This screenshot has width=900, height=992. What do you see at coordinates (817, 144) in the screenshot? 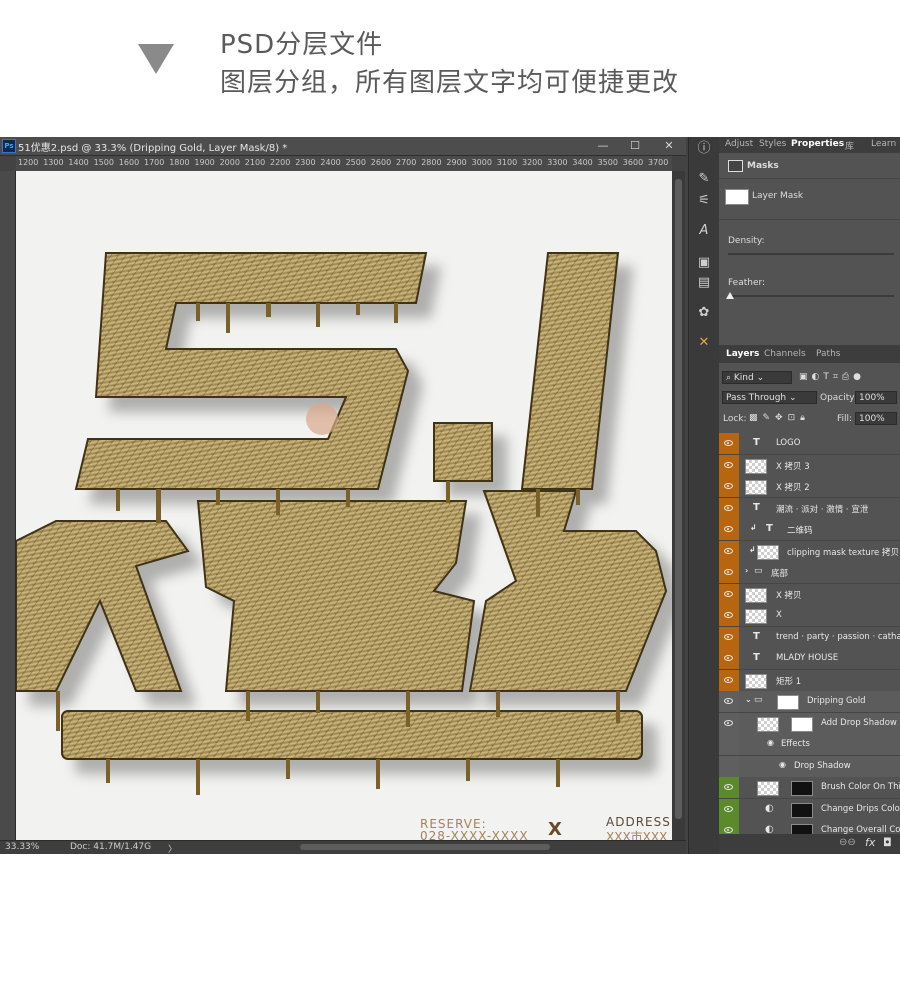
I see `tab-properties: Properties` at bounding box center [817, 144].